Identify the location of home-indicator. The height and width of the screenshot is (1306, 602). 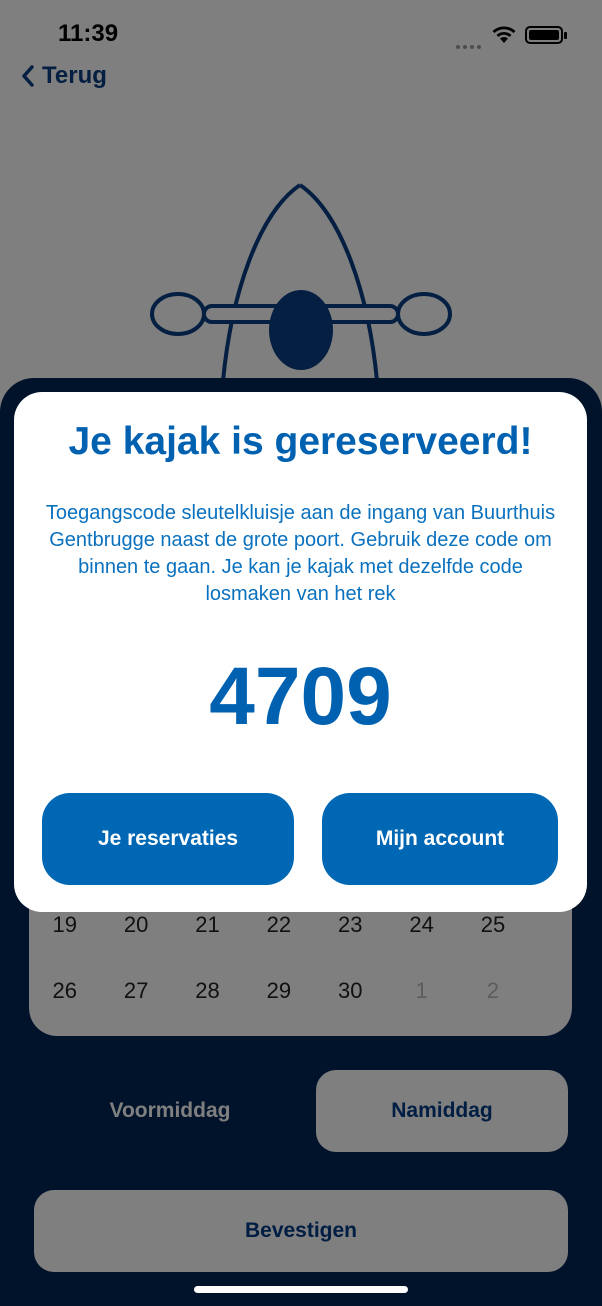
(301, 1289).